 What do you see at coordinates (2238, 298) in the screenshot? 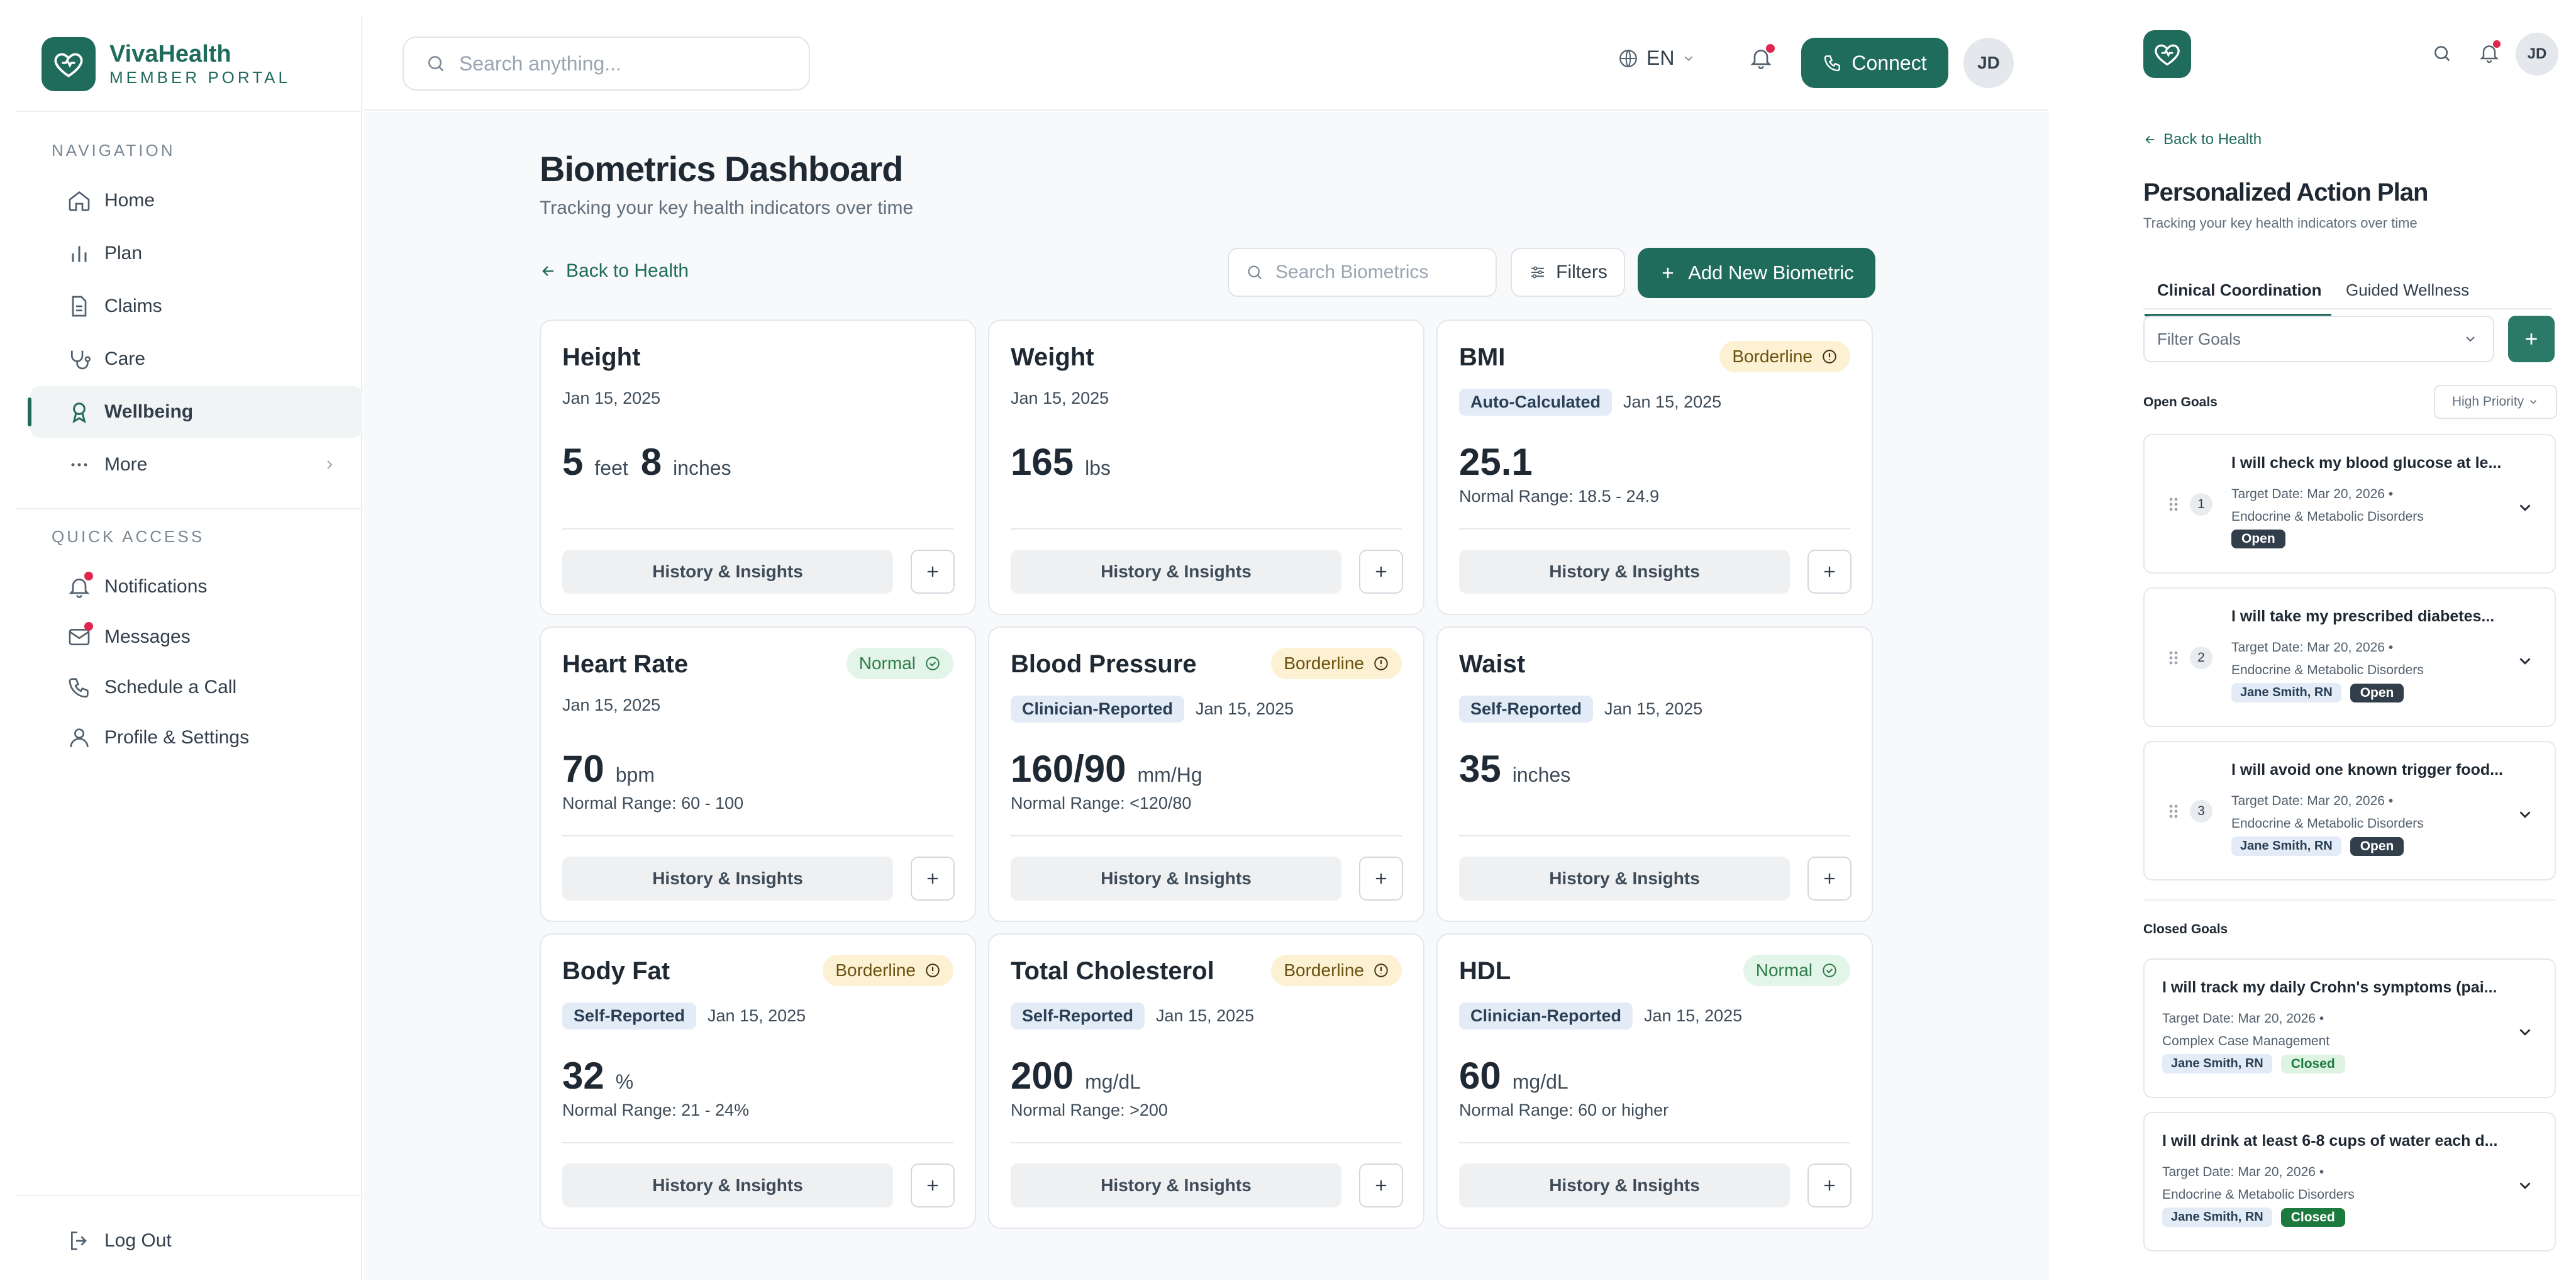
I see `tab-clinical-coordination: Clinical Coordination` at bounding box center [2238, 298].